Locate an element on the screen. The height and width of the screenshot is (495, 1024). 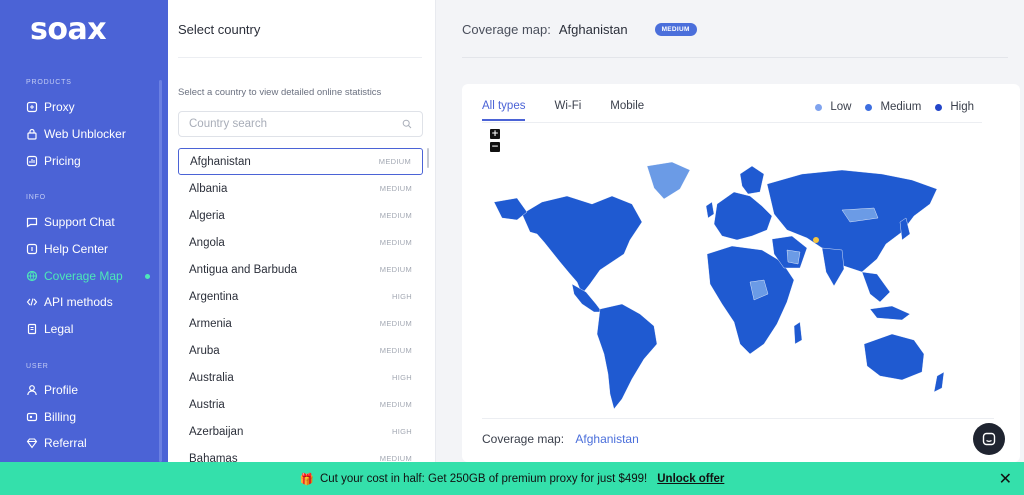
map-legend: Low Medium High is located at coordinates (887, 107).